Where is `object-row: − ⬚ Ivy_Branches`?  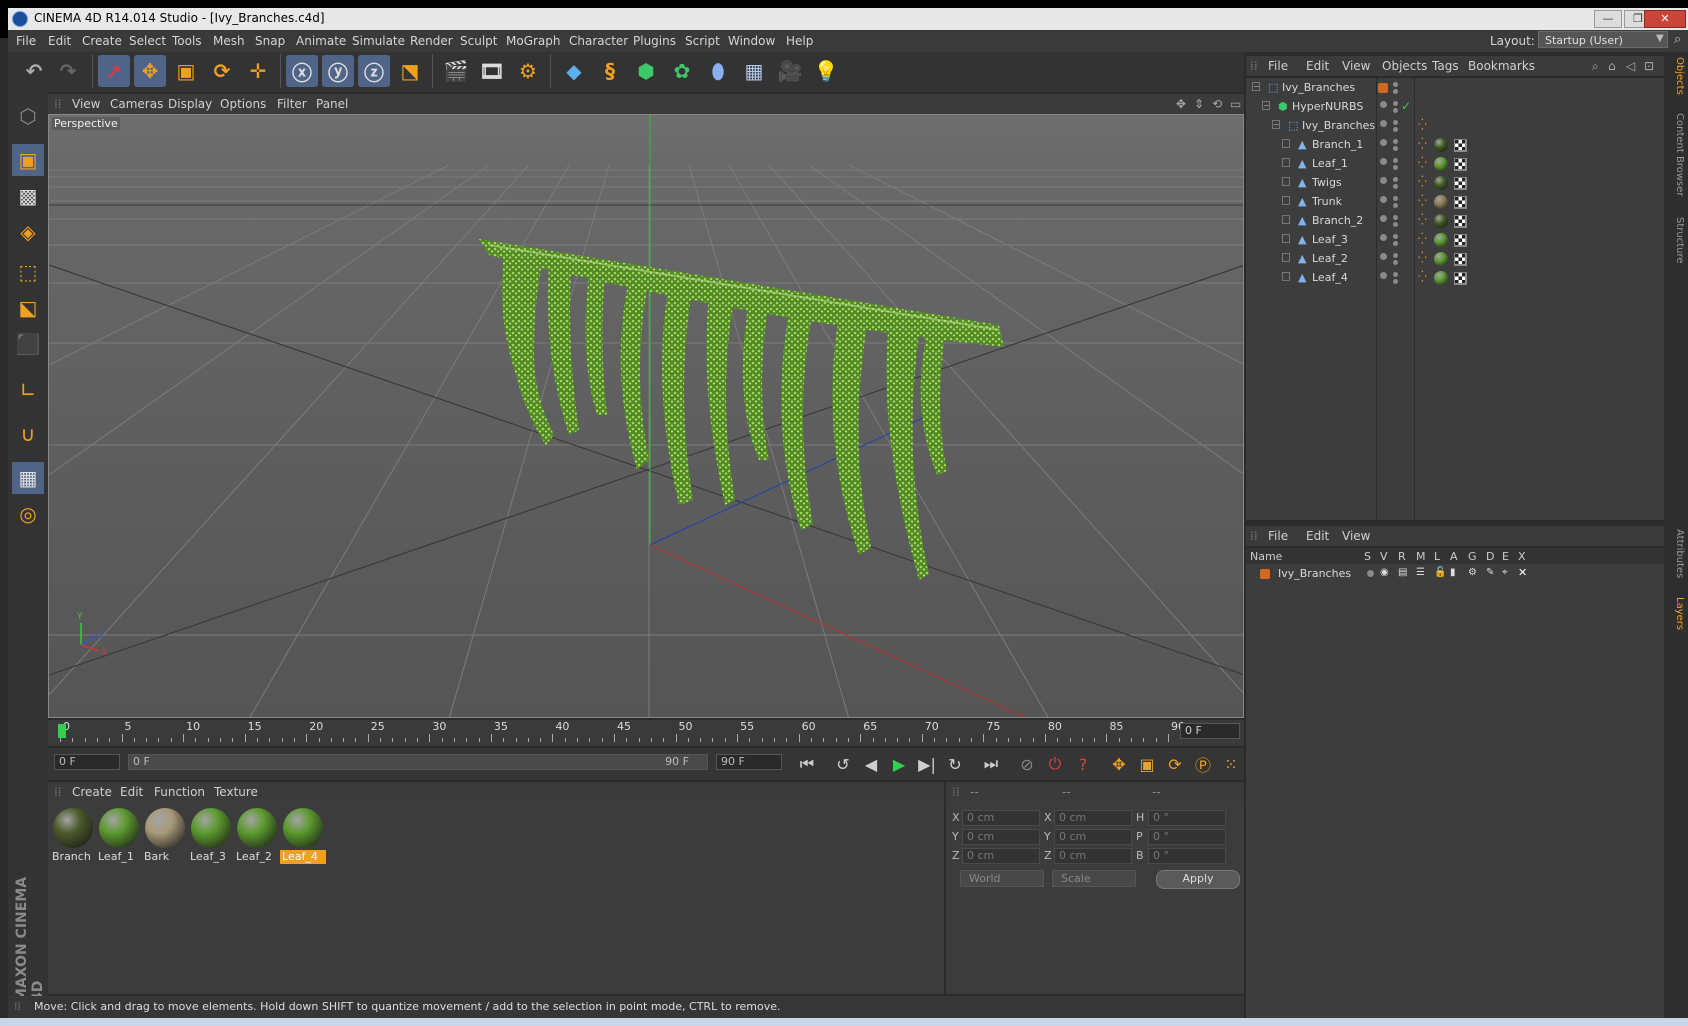
object-row: − ⬚ Ivy_Branches is located at coordinates (1455, 88).